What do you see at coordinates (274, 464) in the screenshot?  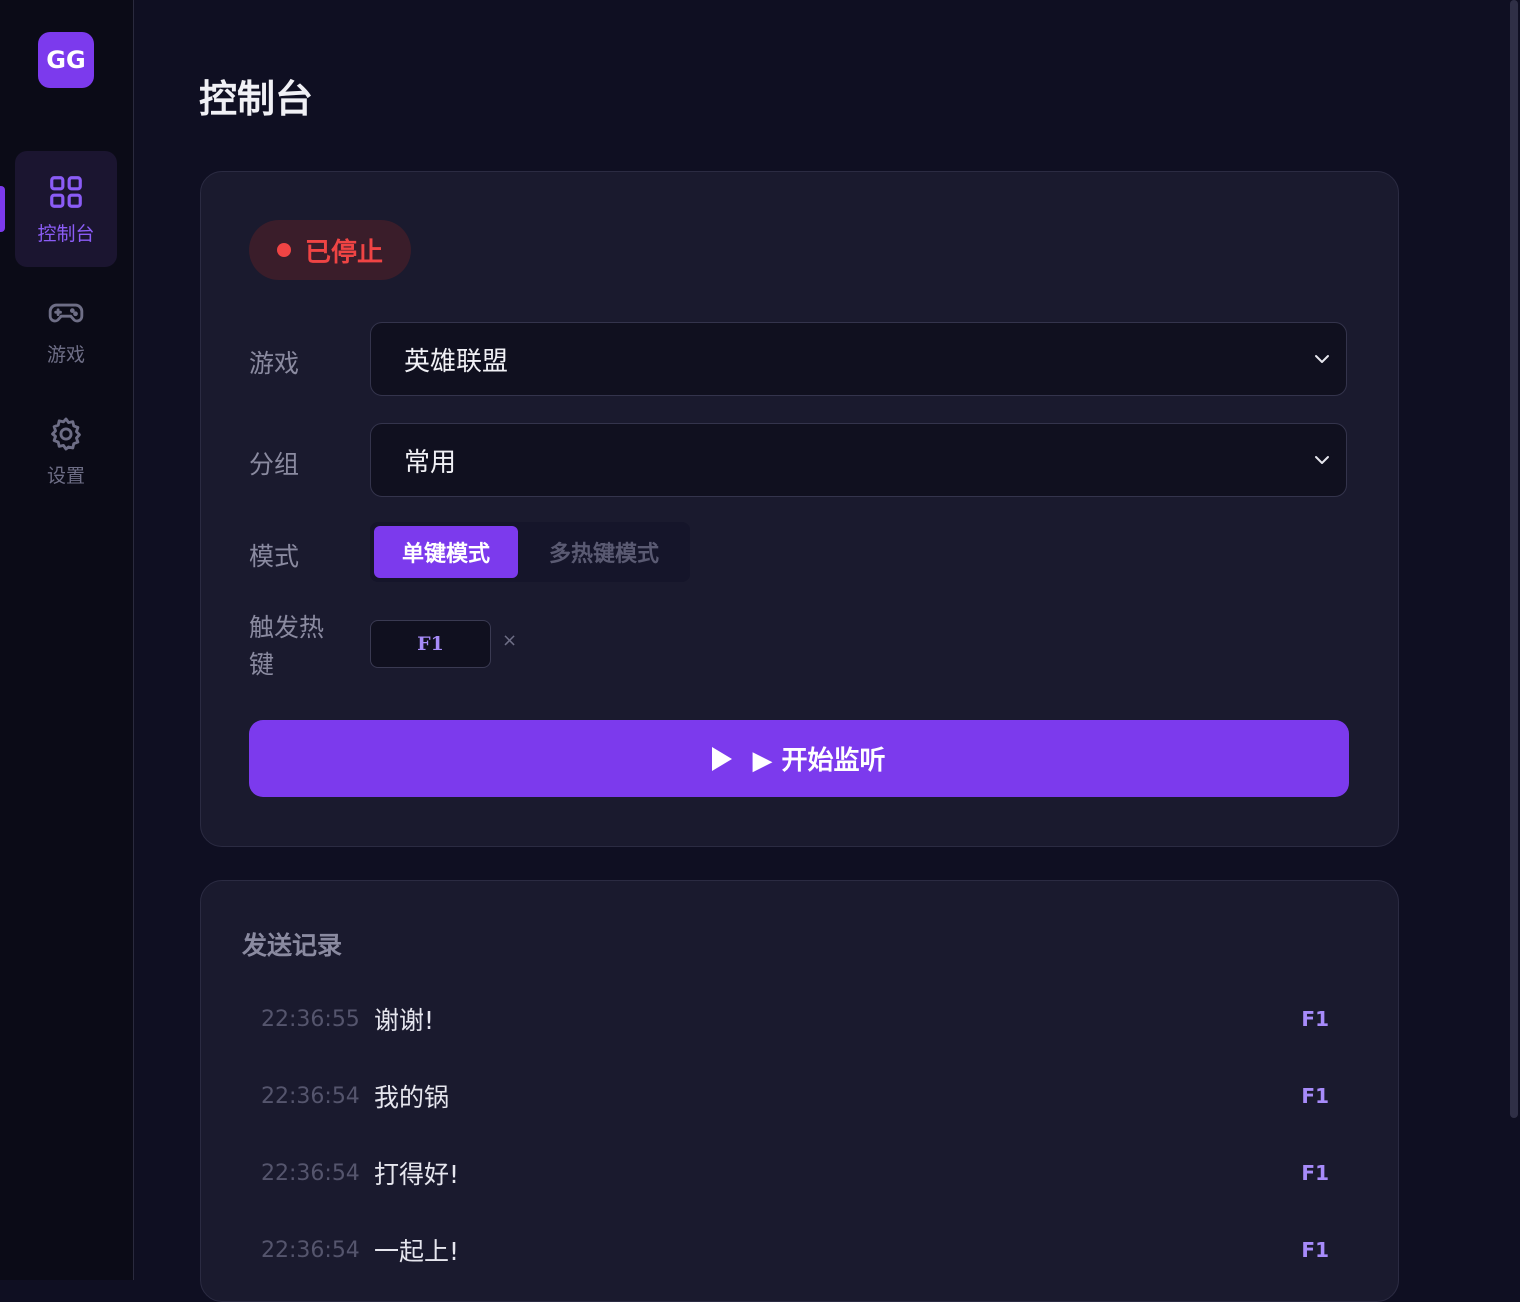 I see `group-label: 分组` at bounding box center [274, 464].